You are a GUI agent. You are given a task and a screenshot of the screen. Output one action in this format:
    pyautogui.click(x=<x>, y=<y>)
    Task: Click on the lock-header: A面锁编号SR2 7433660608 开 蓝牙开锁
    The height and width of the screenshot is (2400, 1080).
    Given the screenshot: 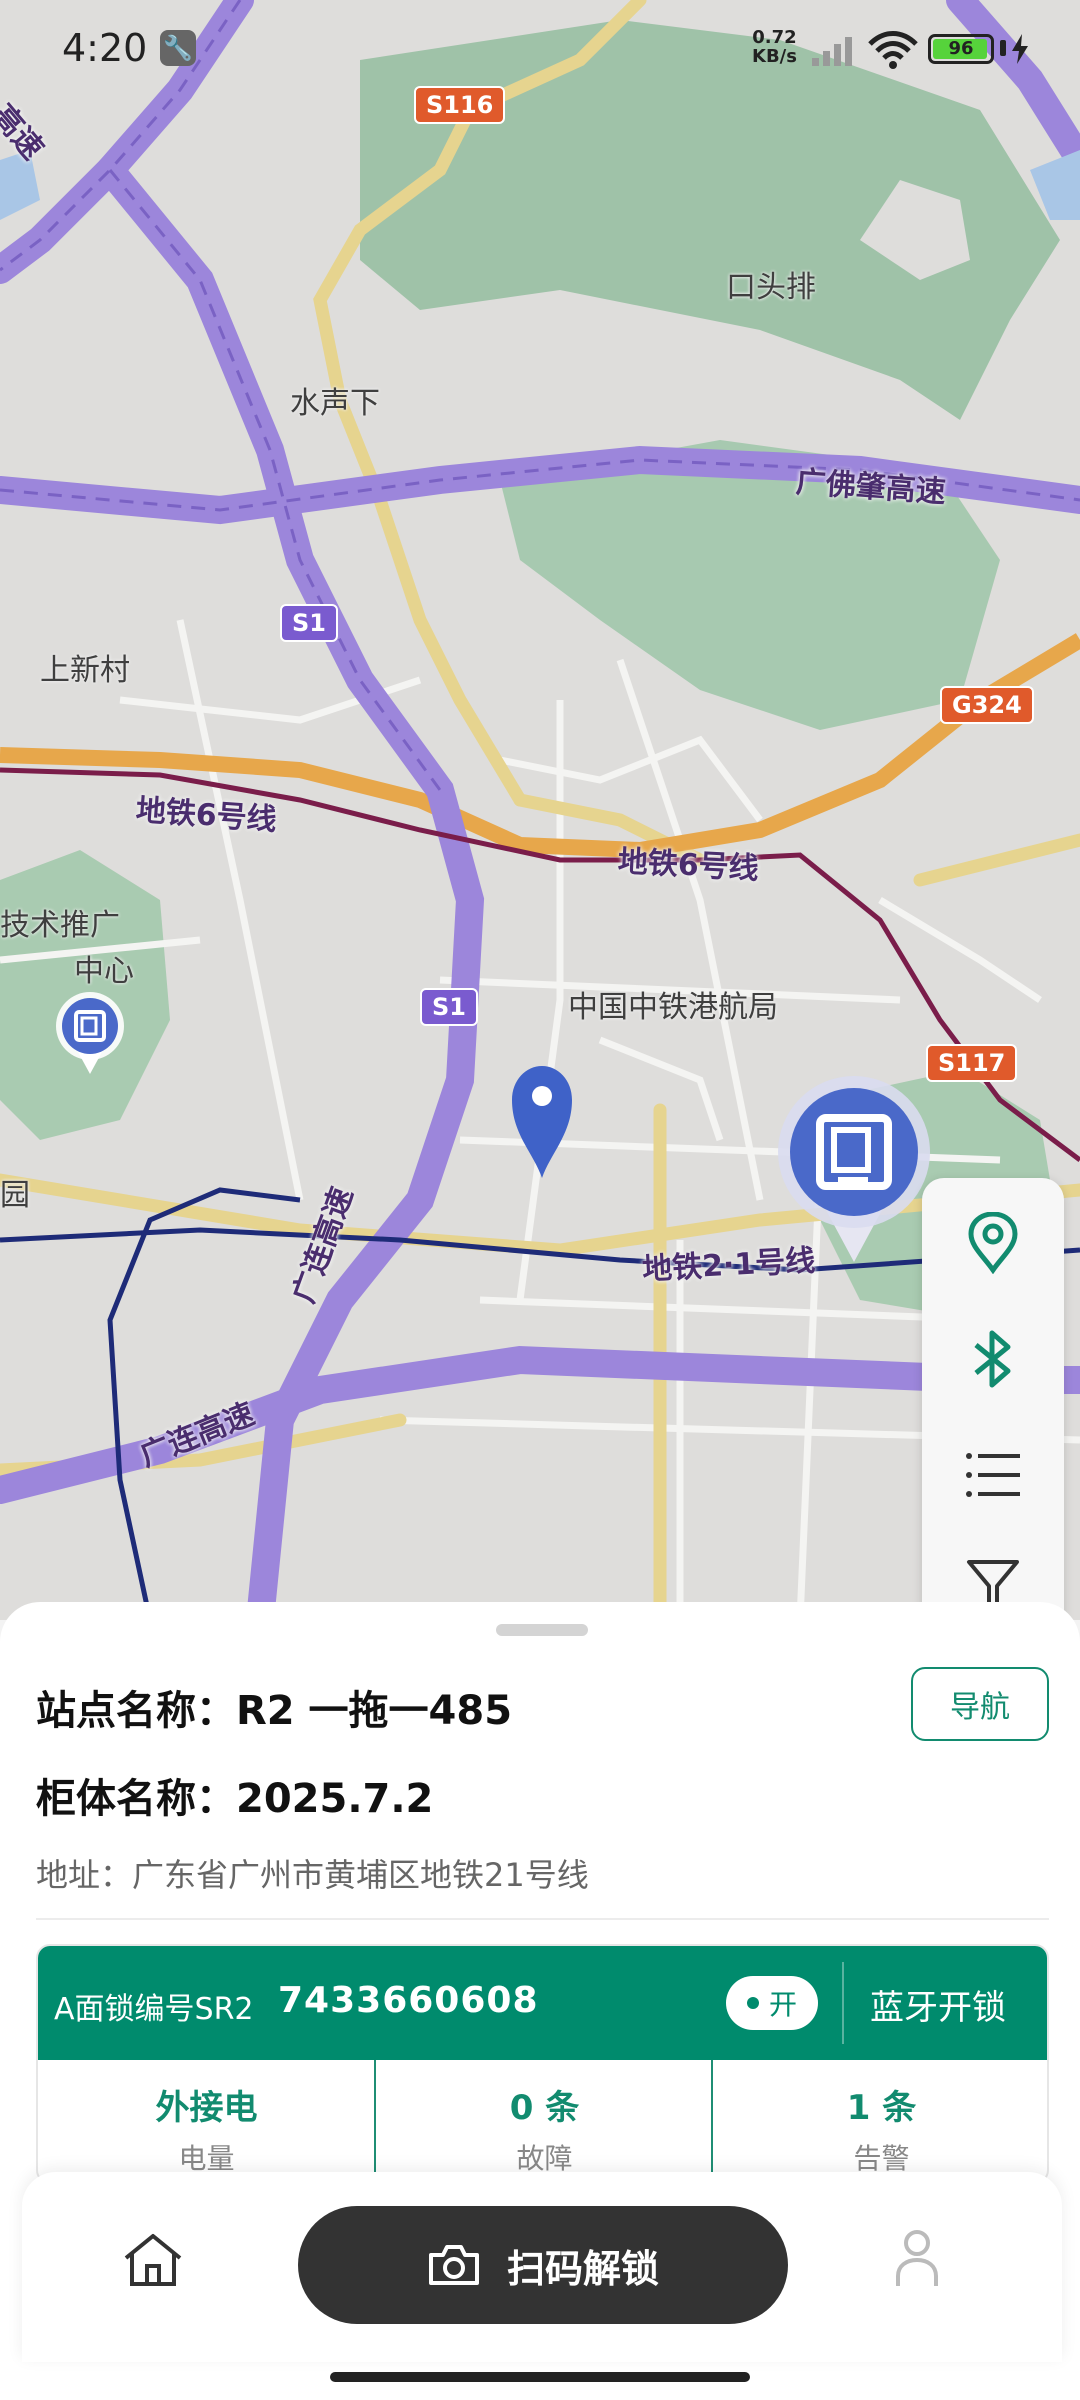 What is the action you would take?
    pyautogui.click(x=542, y=2003)
    